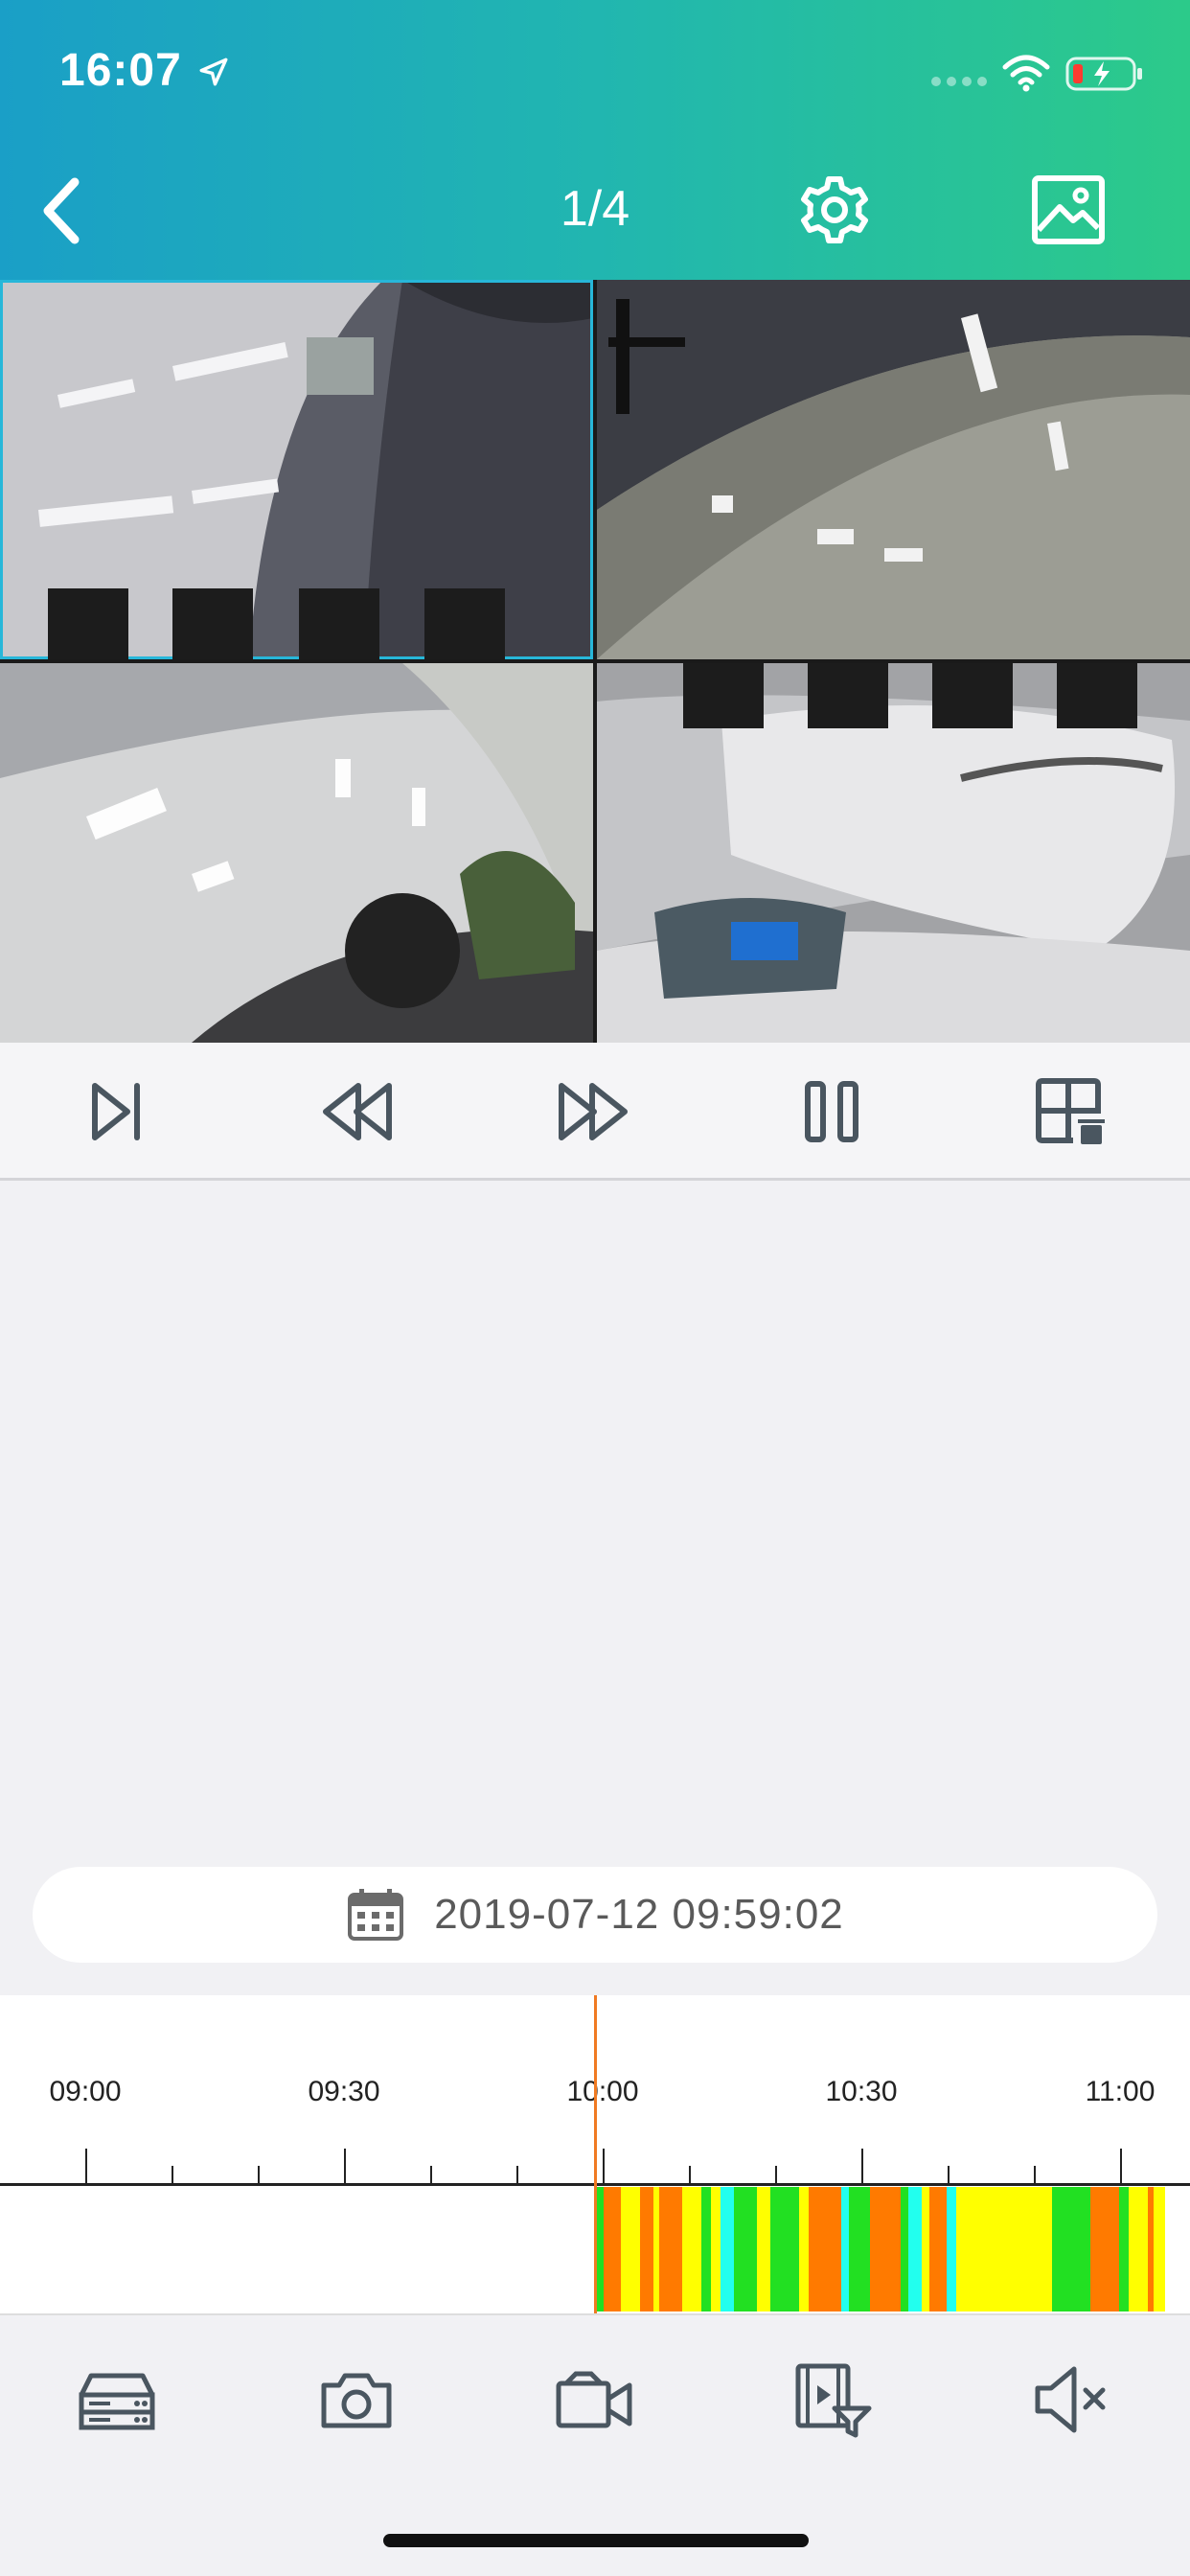 Image resolution: width=1190 pixels, height=2576 pixels. What do you see at coordinates (214, 72) in the screenshot?
I see `location-arrow-icon` at bounding box center [214, 72].